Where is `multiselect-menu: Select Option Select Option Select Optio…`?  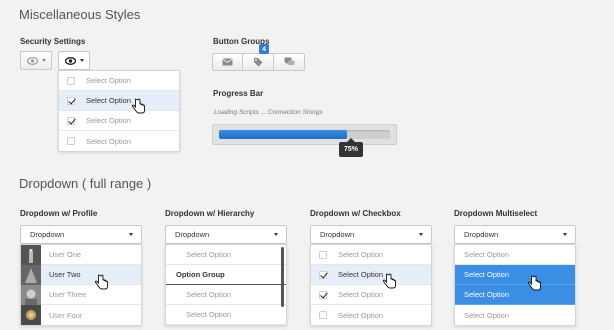 multiselect-menu: Select Option Select Option Select Optio… is located at coordinates (515, 285).